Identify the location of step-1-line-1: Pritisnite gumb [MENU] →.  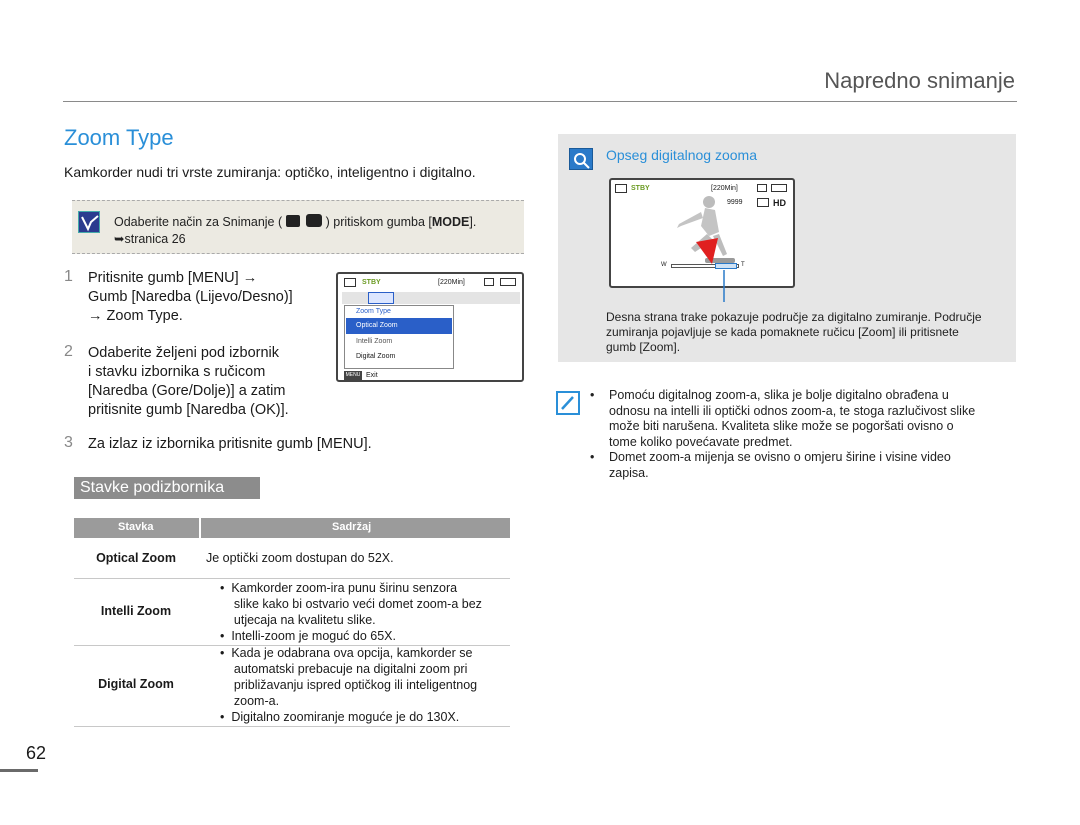
(173, 278).